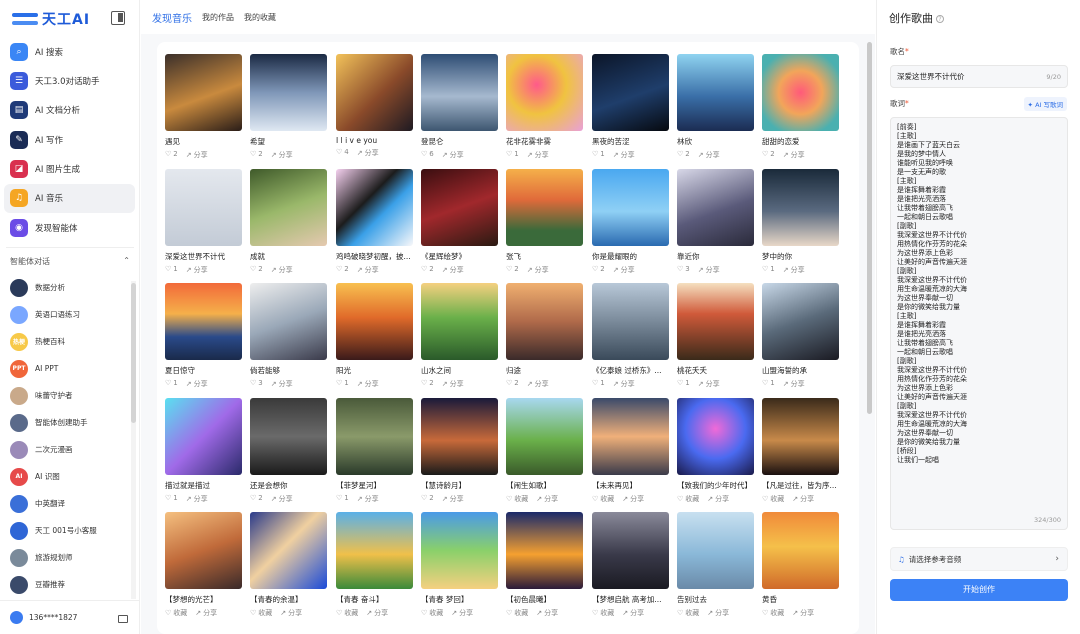 The height and width of the screenshot is (634, 1080). Describe the element at coordinates (630, 336) in the screenshot. I see `song-card: 《亿泰娘 过桥东》... ♡ 1 ↗ 分享` at that location.